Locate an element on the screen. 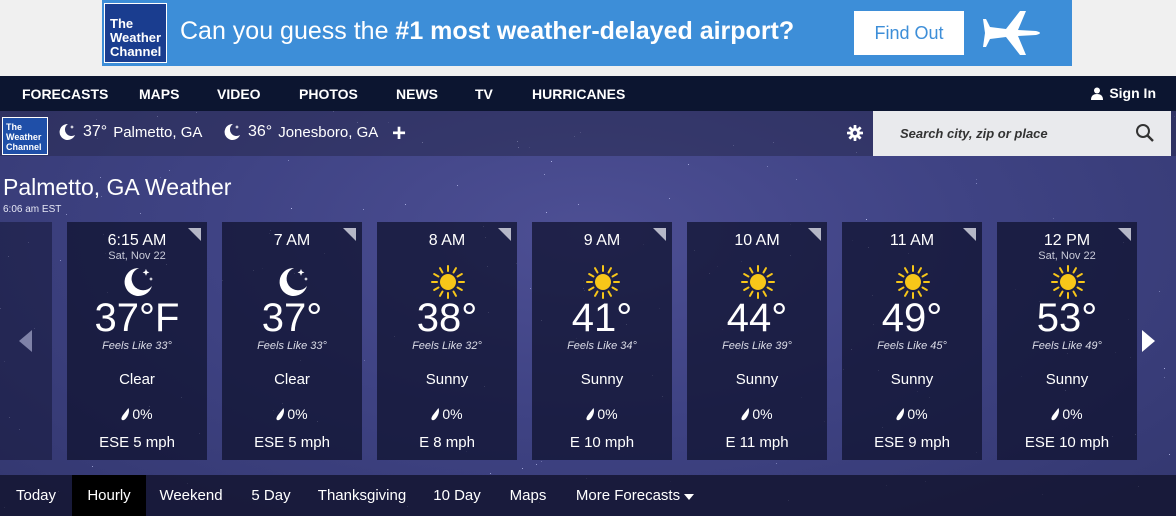  search-box is located at coordinates (1022, 133).